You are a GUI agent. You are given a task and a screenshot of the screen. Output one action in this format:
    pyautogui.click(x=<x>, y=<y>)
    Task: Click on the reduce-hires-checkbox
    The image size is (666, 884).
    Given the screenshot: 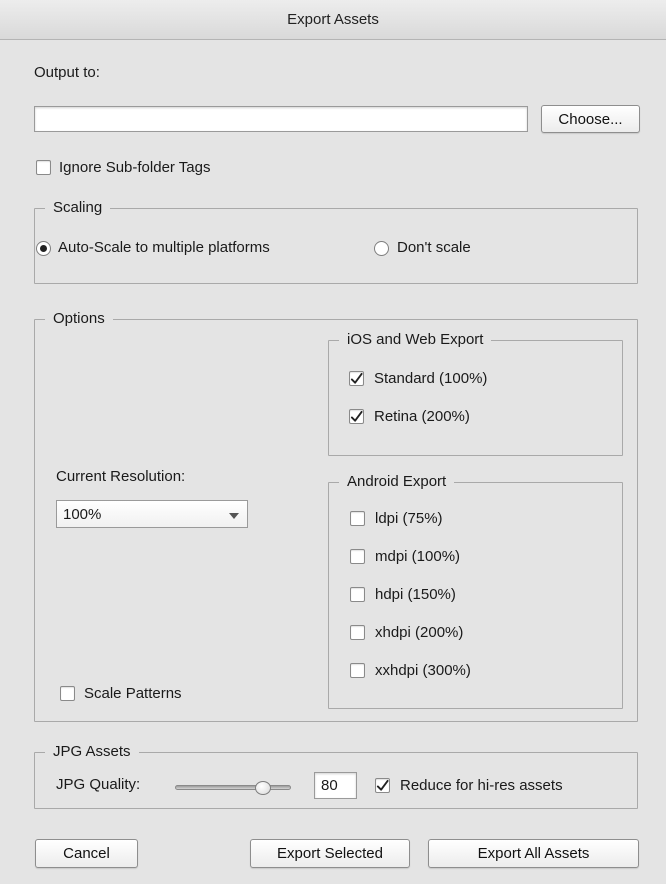 What is the action you would take?
    pyautogui.click(x=382, y=785)
    